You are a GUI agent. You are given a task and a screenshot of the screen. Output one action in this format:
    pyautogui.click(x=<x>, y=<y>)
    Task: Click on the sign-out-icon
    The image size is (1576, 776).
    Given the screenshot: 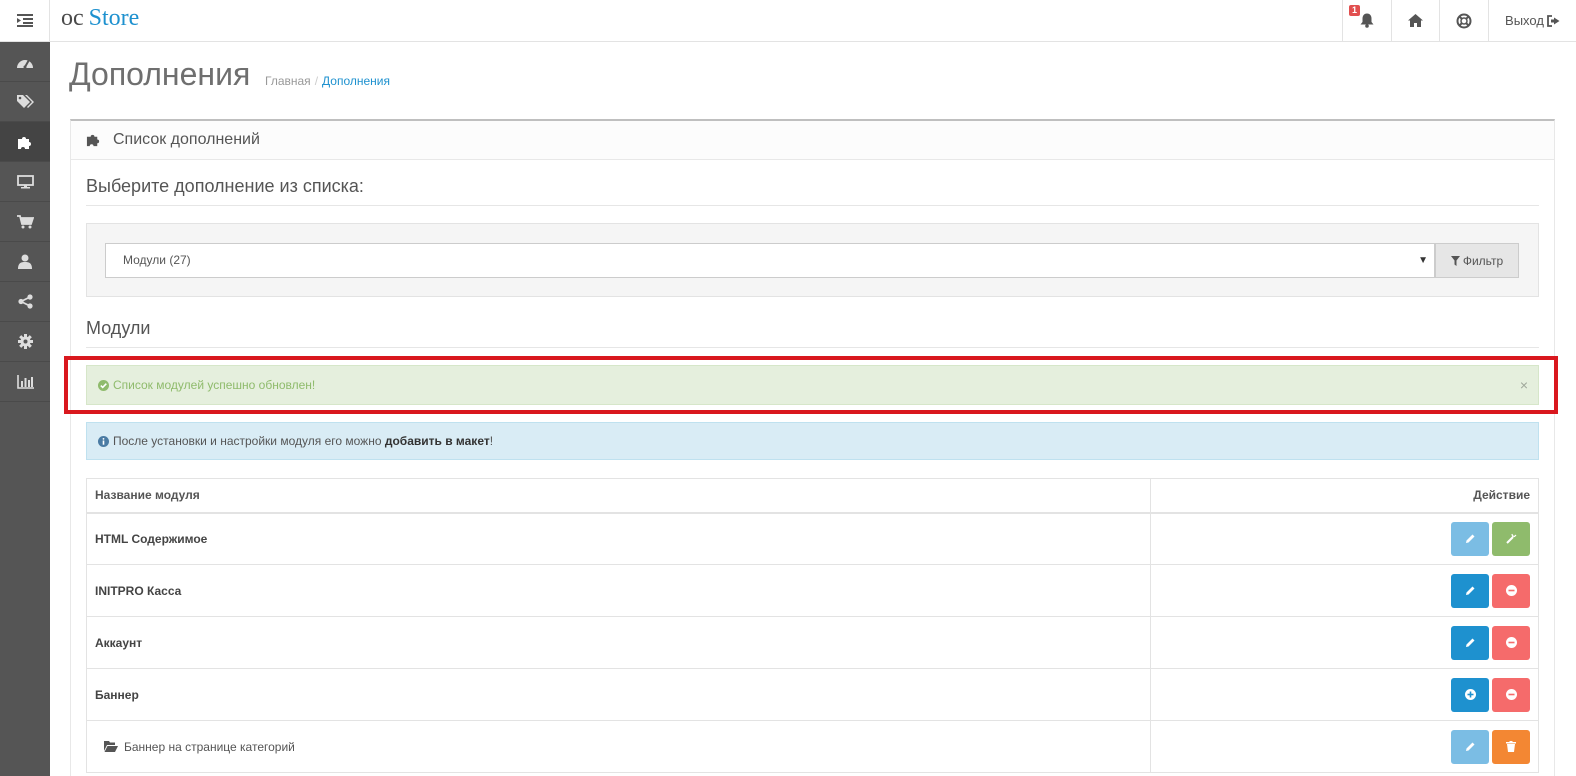 What is the action you would take?
    pyautogui.click(x=1553, y=20)
    